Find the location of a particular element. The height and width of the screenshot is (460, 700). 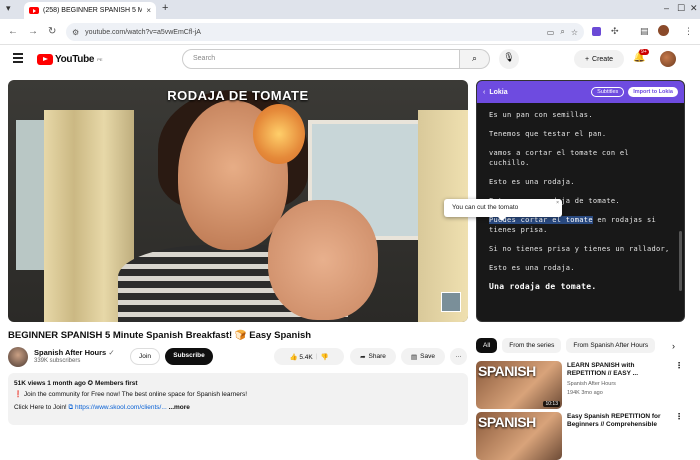

recommendation-thumbnail: SPANISH is located at coordinates (519, 436).